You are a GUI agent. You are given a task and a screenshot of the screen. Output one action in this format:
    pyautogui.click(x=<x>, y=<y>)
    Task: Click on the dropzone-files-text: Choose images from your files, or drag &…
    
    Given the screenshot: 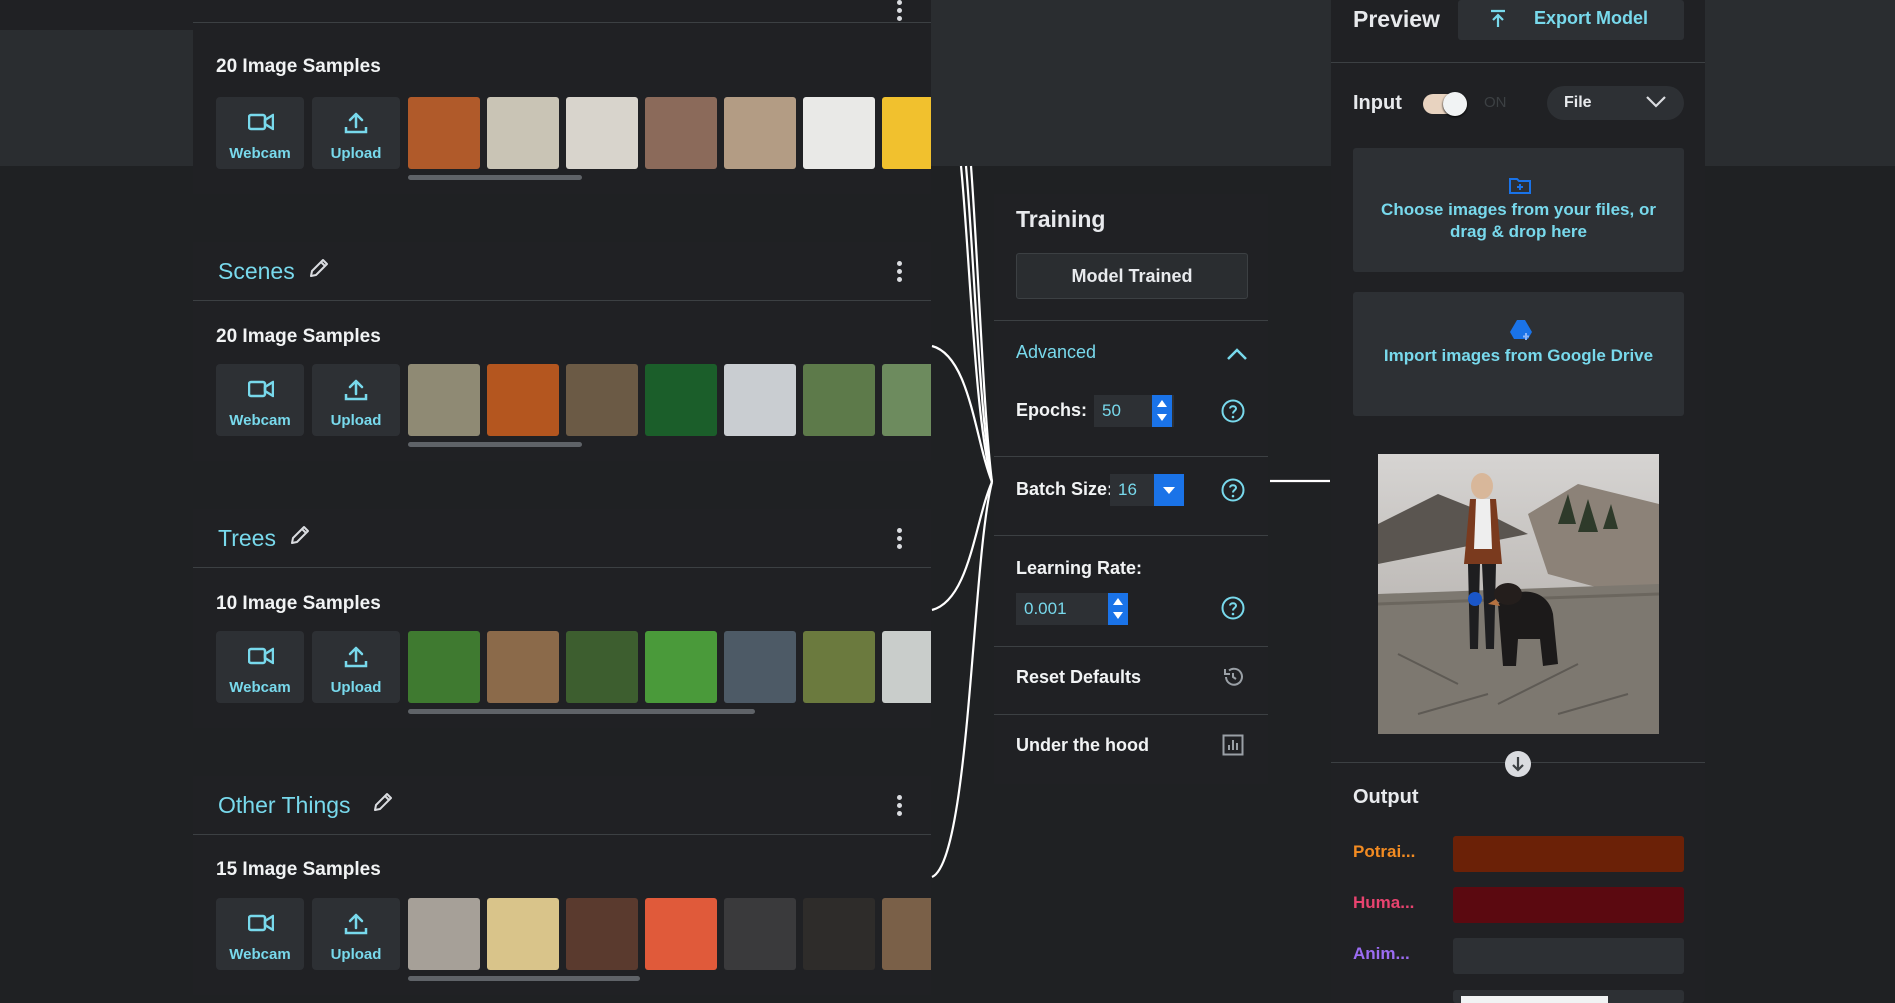 What is the action you would take?
    pyautogui.click(x=1518, y=220)
    